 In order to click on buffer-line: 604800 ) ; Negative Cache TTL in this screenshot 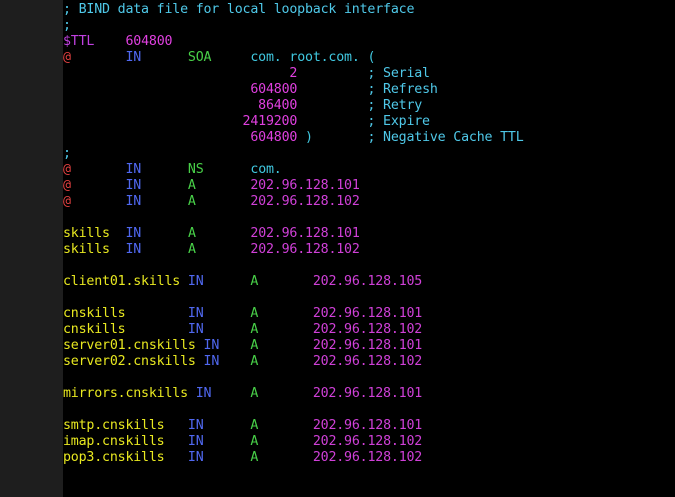, I will do `click(293, 138)`.